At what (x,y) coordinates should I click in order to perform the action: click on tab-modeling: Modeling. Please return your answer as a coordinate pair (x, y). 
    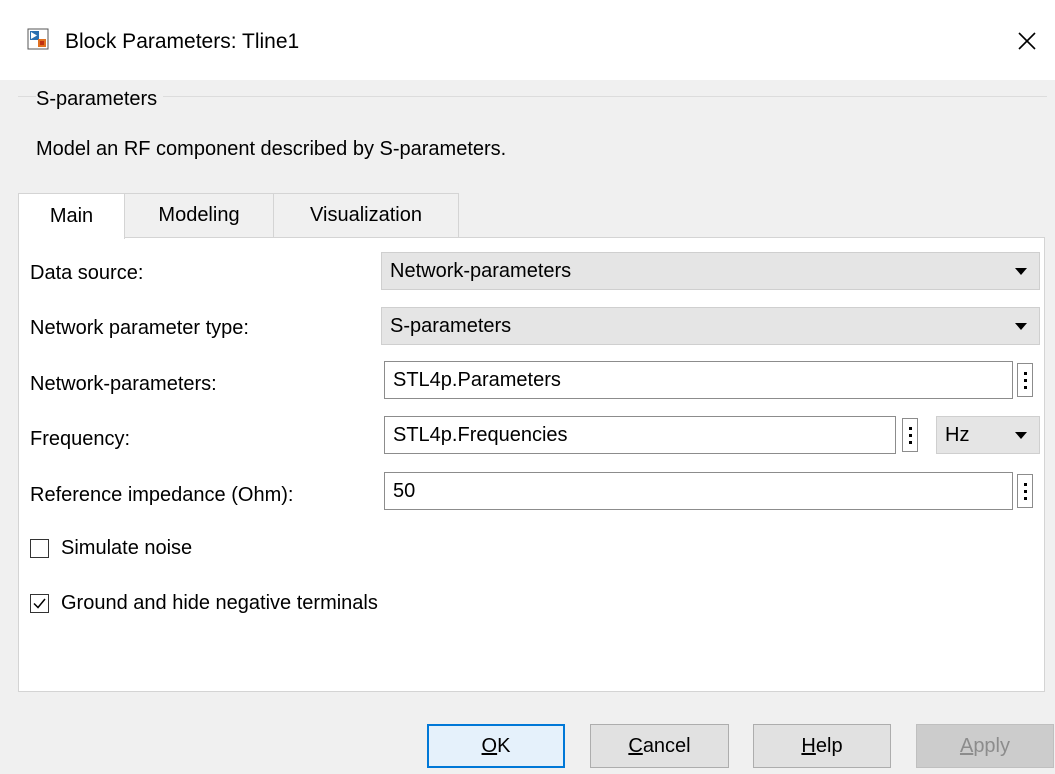
    Looking at the image, I should click on (199, 215).